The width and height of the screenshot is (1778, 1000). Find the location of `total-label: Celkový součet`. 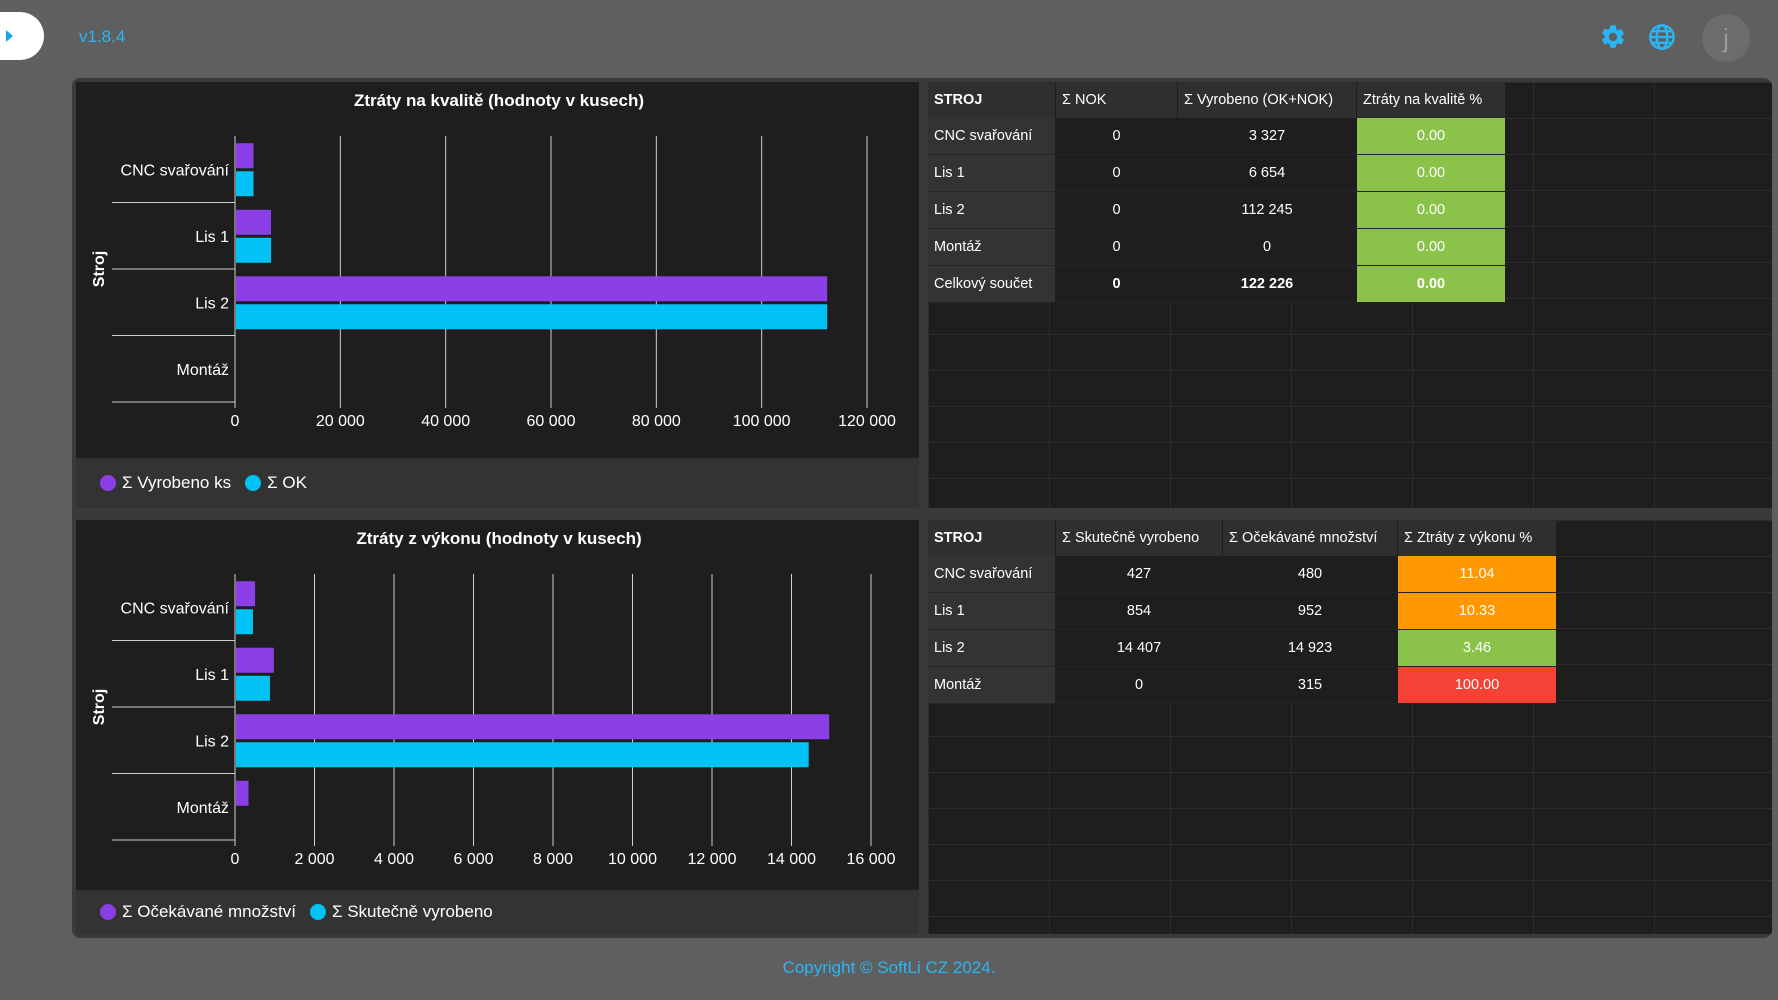

total-label: Celkový součet is located at coordinates (992, 284).